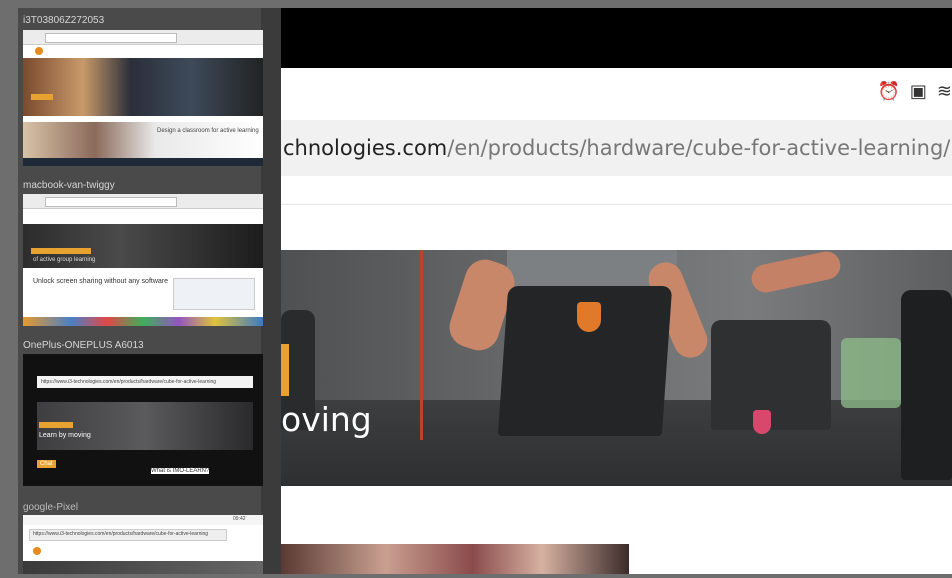  What do you see at coordinates (208, 131) in the screenshot?
I see `content-heading: Design a classroom for active learning` at bounding box center [208, 131].